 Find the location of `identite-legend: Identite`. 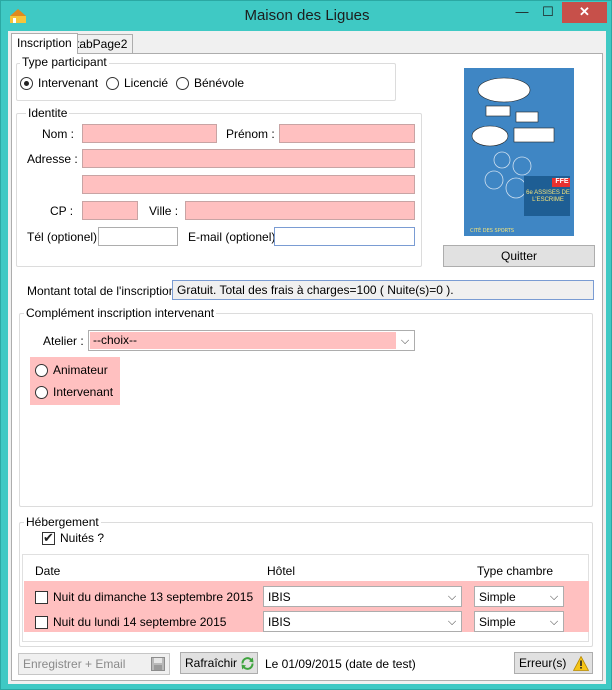

identite-legend: Identite is located at coordinates (48, 113).